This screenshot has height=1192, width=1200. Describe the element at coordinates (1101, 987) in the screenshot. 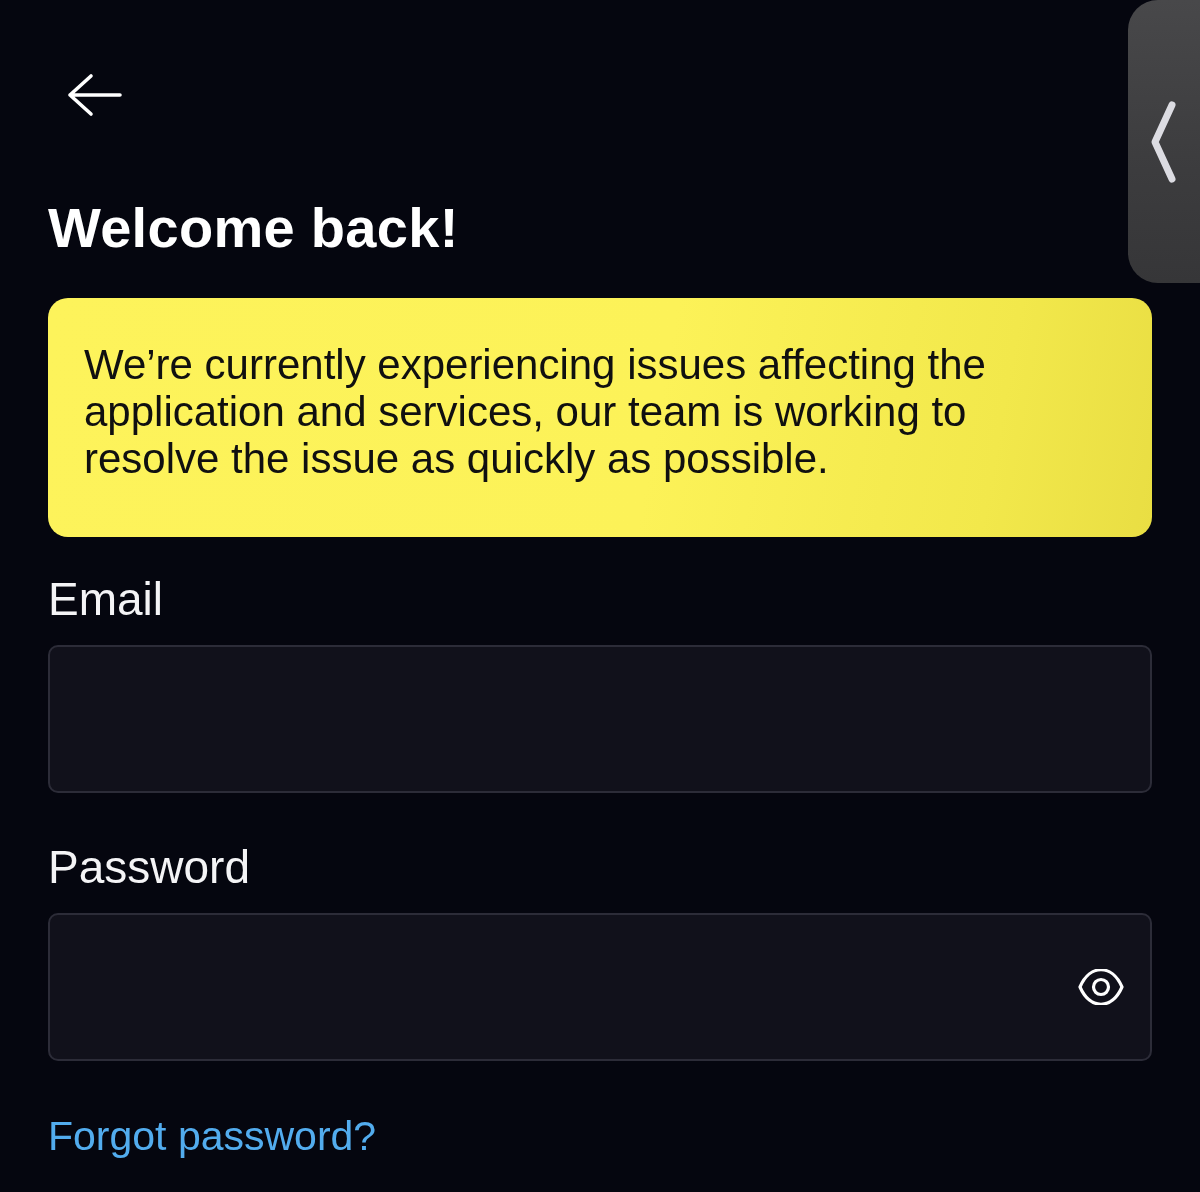

I see `eye-icon` at that location.